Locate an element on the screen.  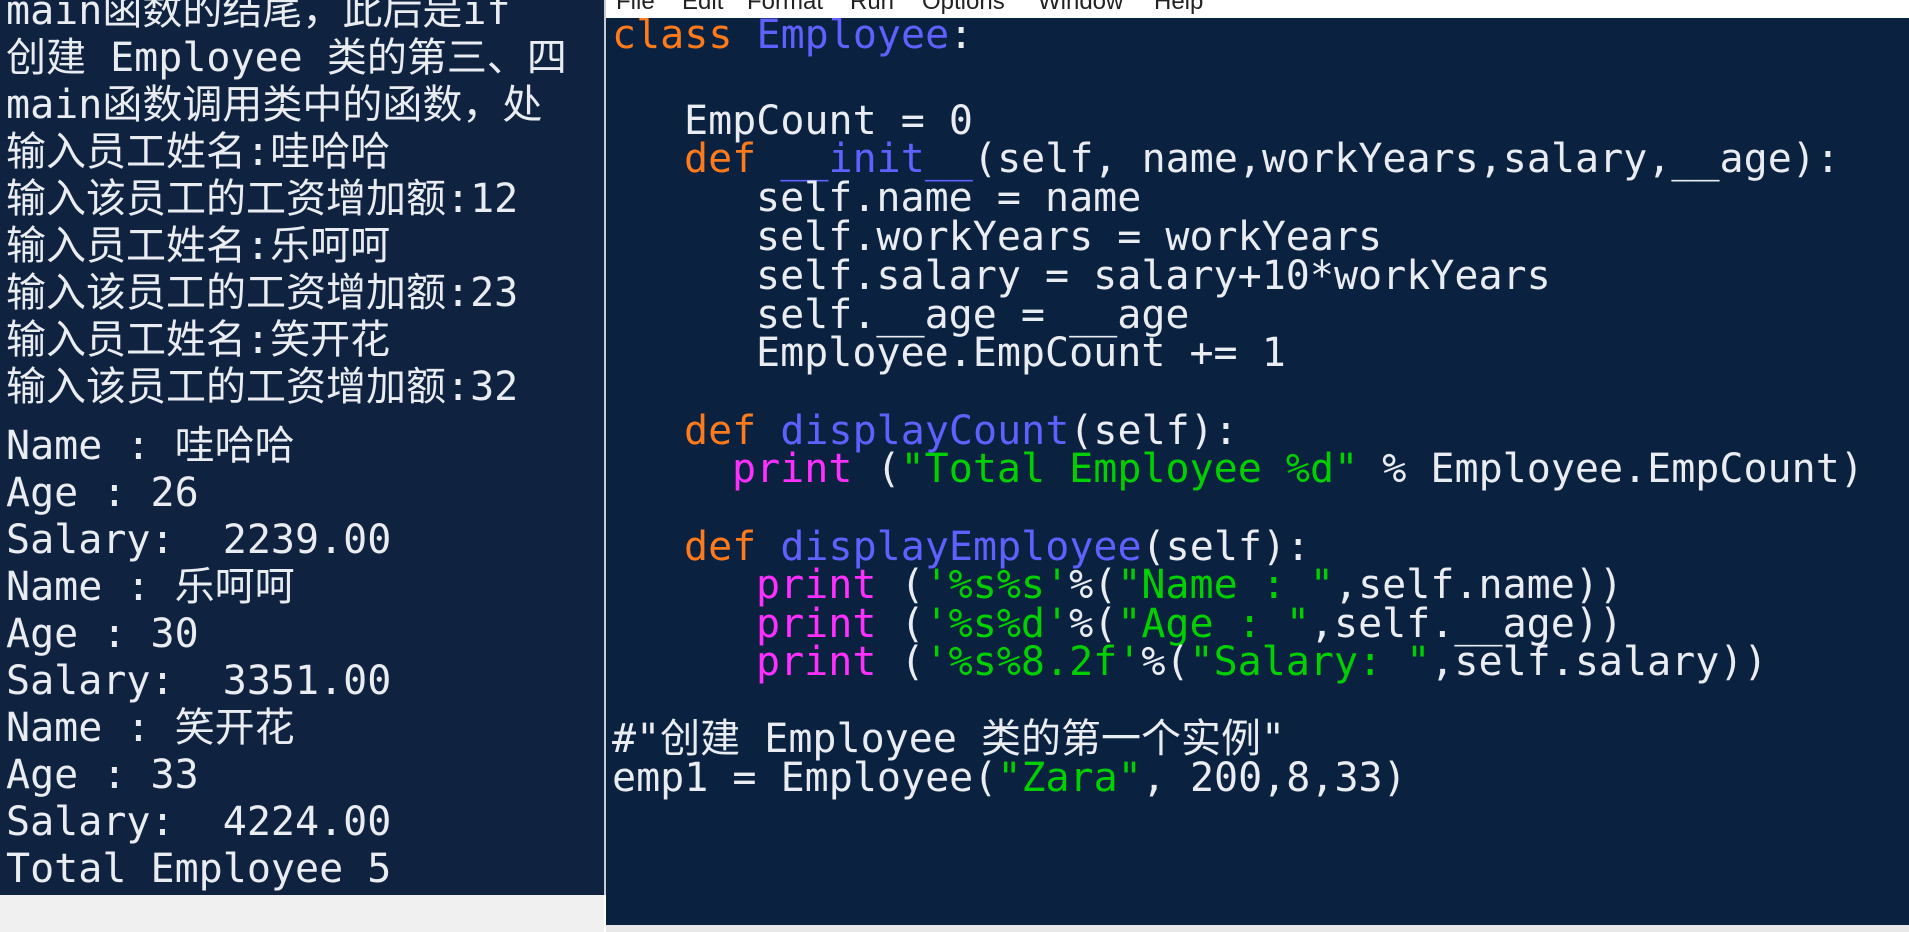
shell-output-line: Age : 26 is located at coordinates (102, 493).